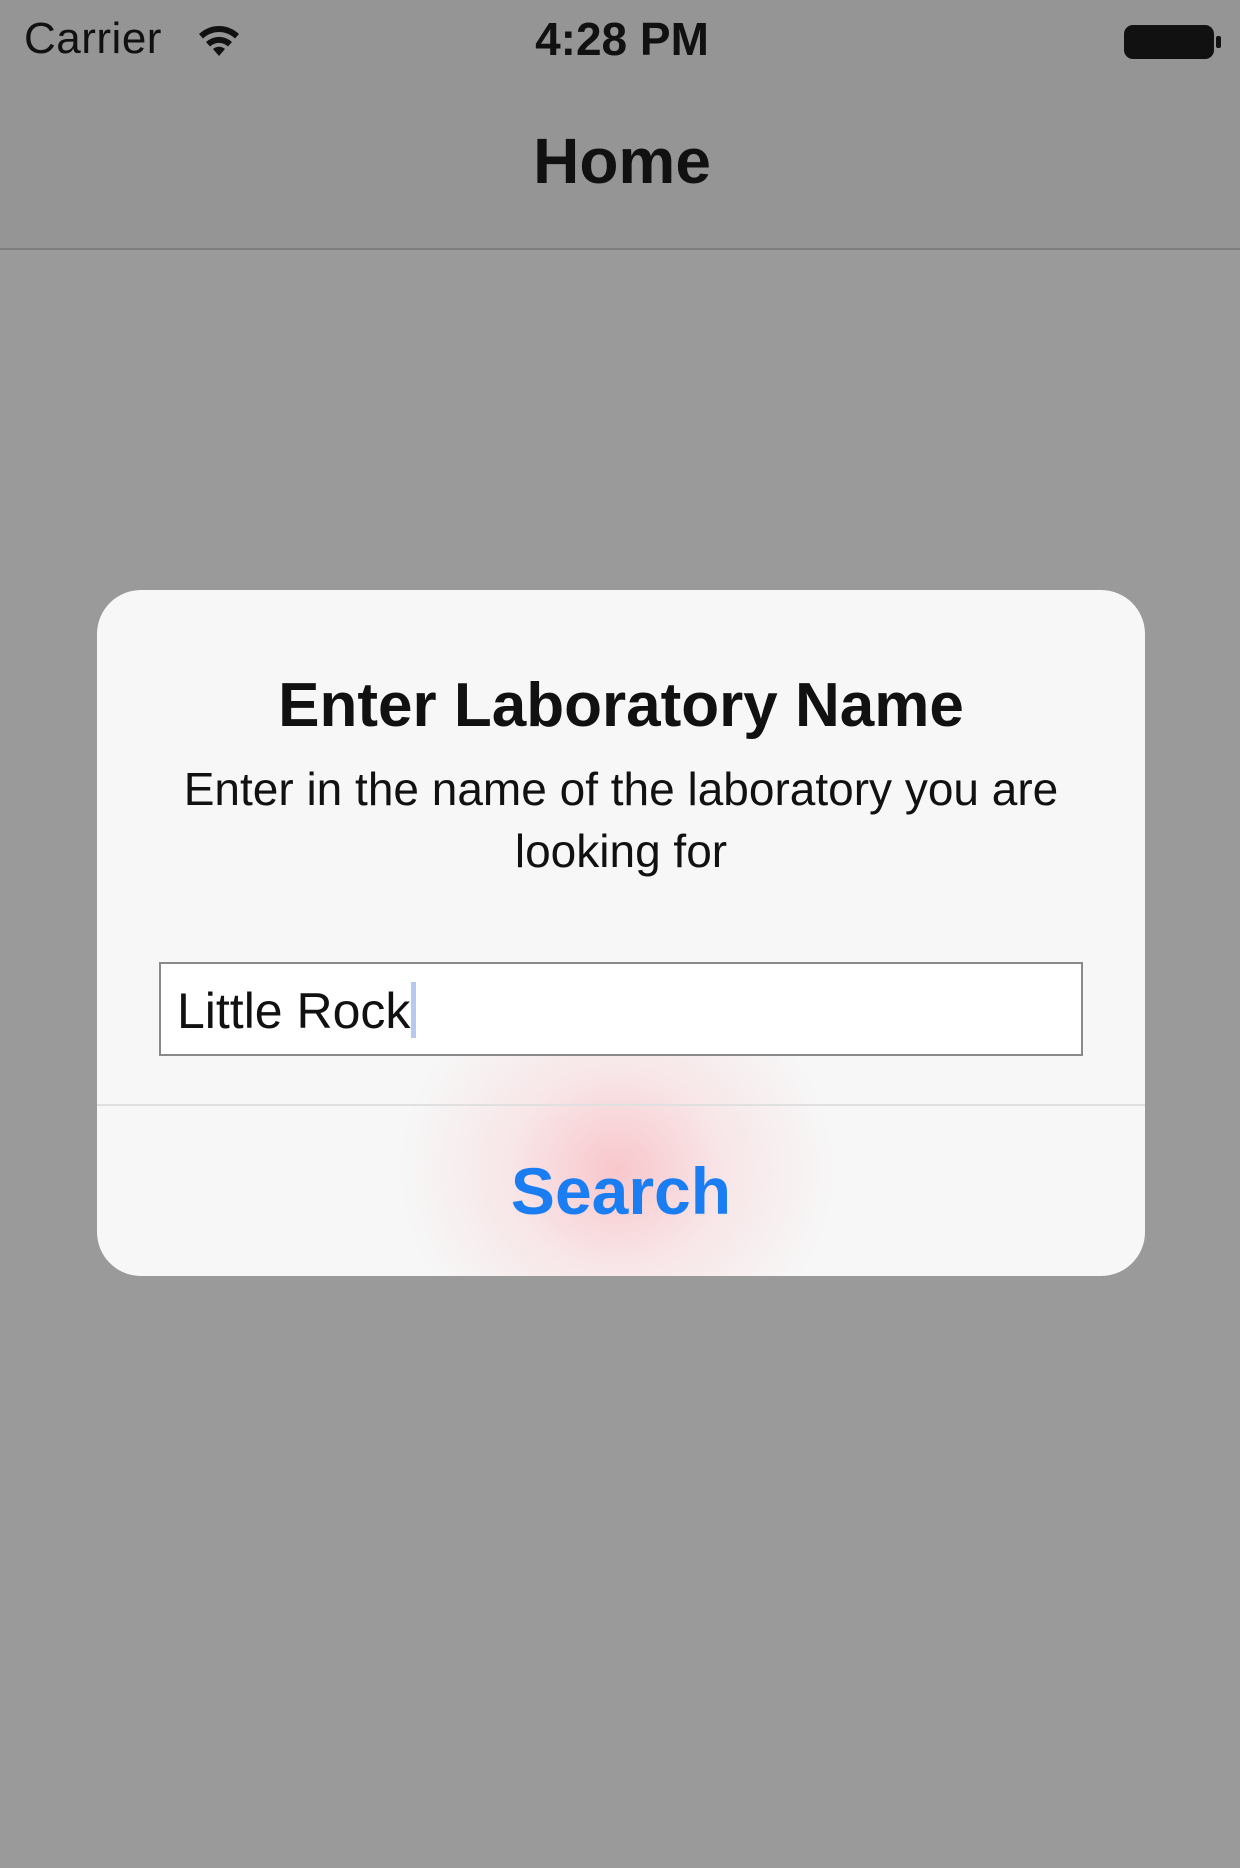 The width and height of the screenshot is (1244, 1868). I want to click on input-value: Little Rock, so click(294, 1011).